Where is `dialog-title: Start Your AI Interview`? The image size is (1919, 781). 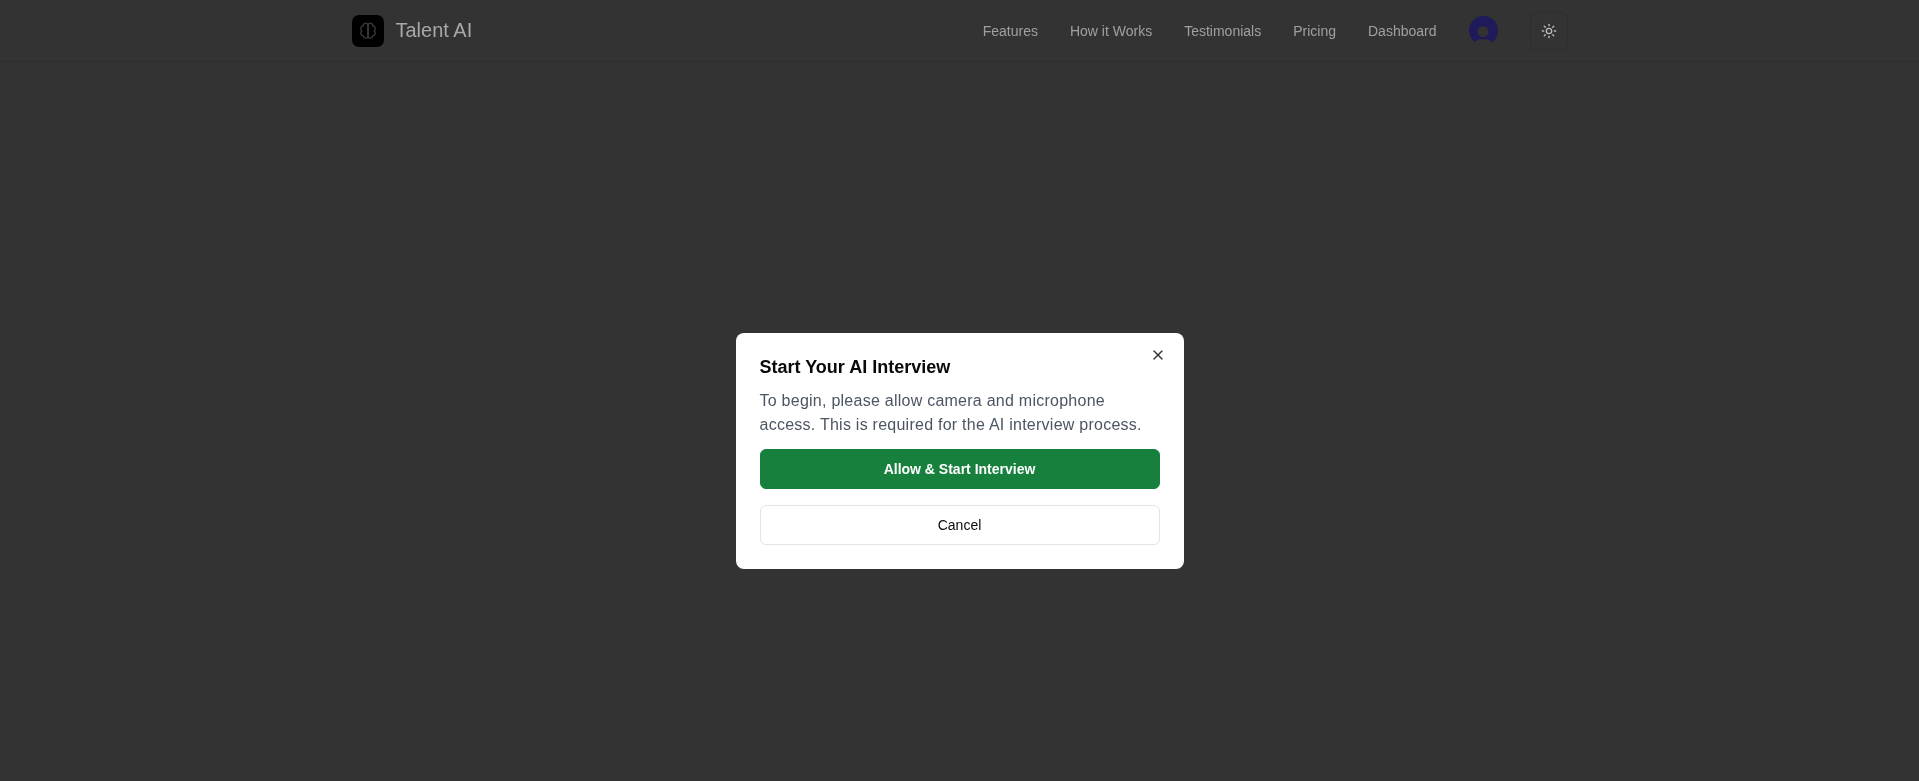
dialog-title: Start Your AI Interview is located at coordinates (855, 367).